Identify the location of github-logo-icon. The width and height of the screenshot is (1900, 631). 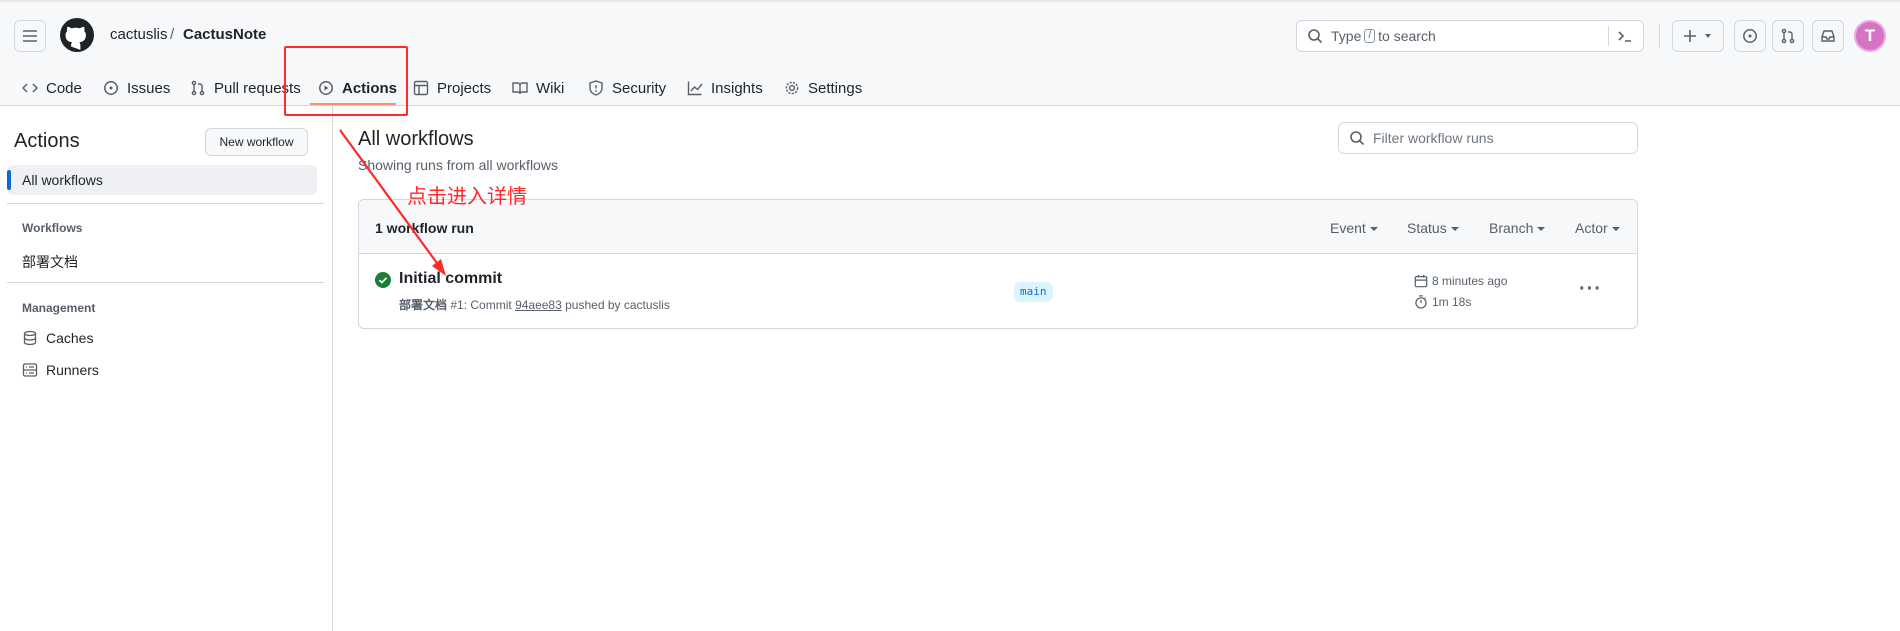
(77, 35).